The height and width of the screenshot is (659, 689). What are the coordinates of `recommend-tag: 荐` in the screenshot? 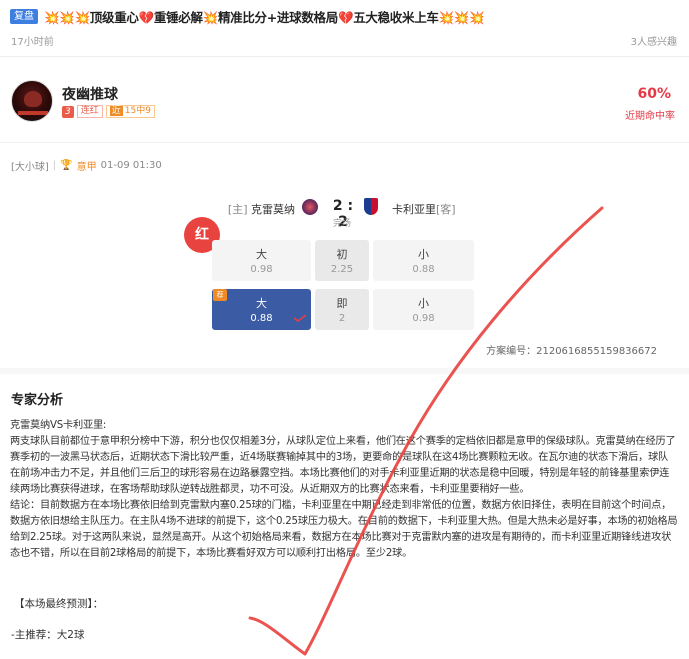 It's located at (220, 295).